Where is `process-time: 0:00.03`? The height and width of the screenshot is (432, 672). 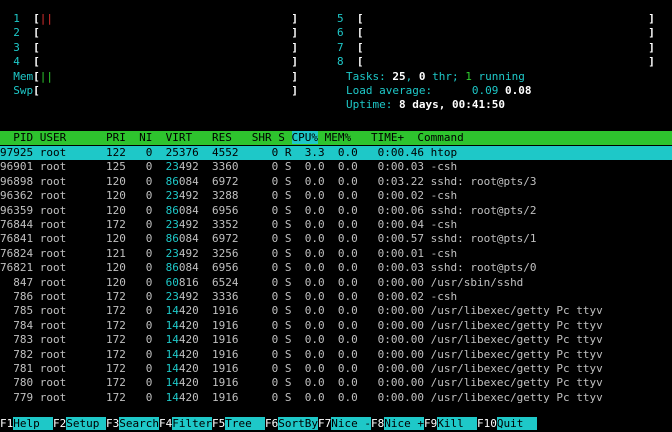 process-time: 0:00.03 is located at coordinates (394, 167).